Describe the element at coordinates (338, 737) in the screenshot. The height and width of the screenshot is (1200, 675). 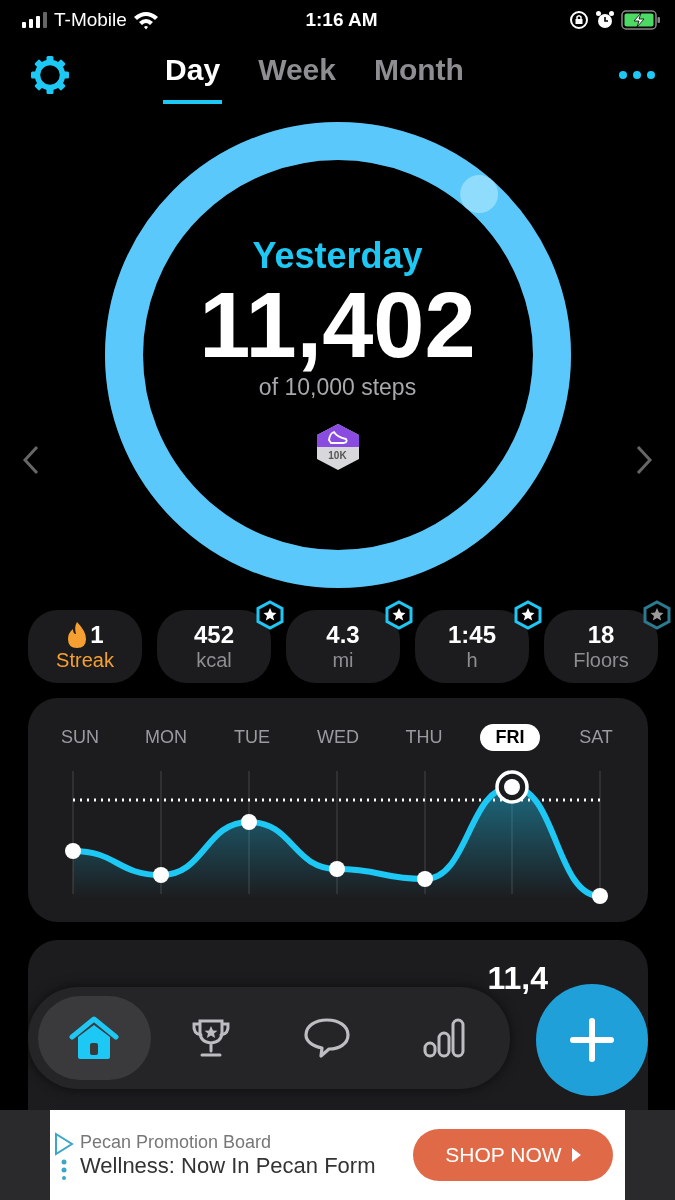
I see `weekday-label: WED` at that location.